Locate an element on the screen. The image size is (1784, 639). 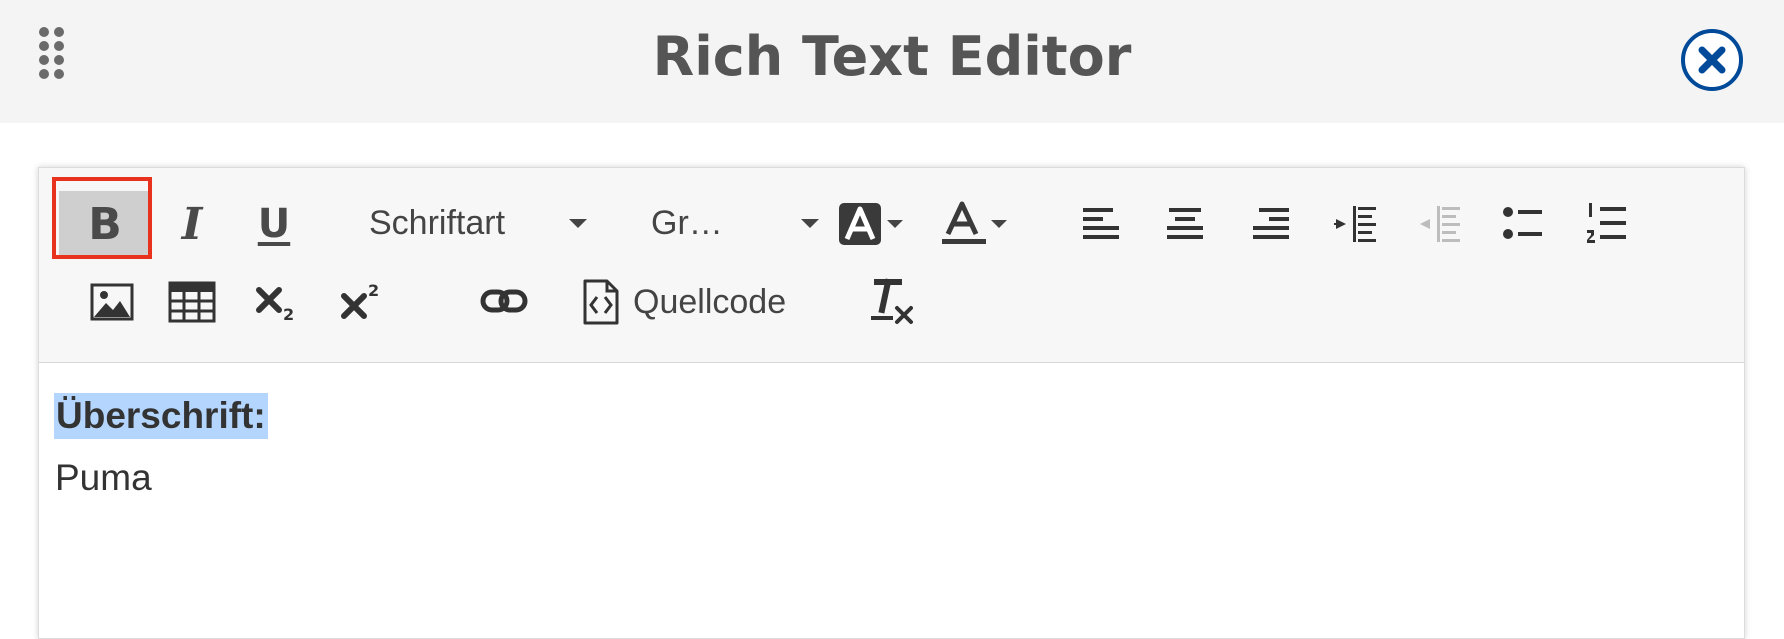
superscript-icon: 2 is located at coordinates (360, 300).